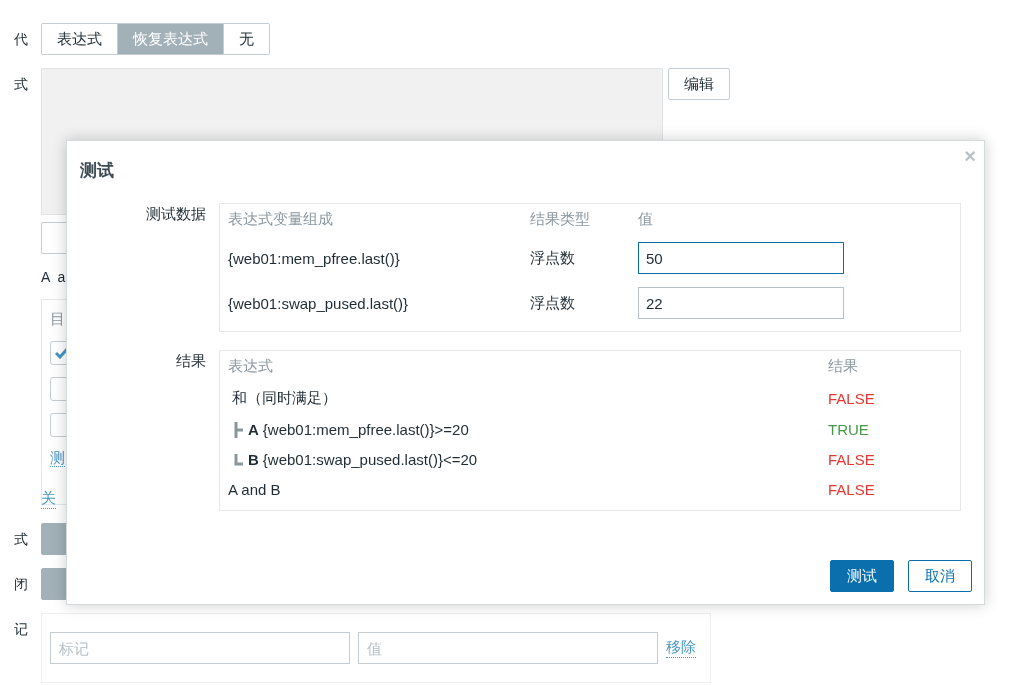  Describe the element at coordinates (365, 429) in the screenshot. I see `expression-text: {web01:mem_pfree.last()}>=20` at that location.